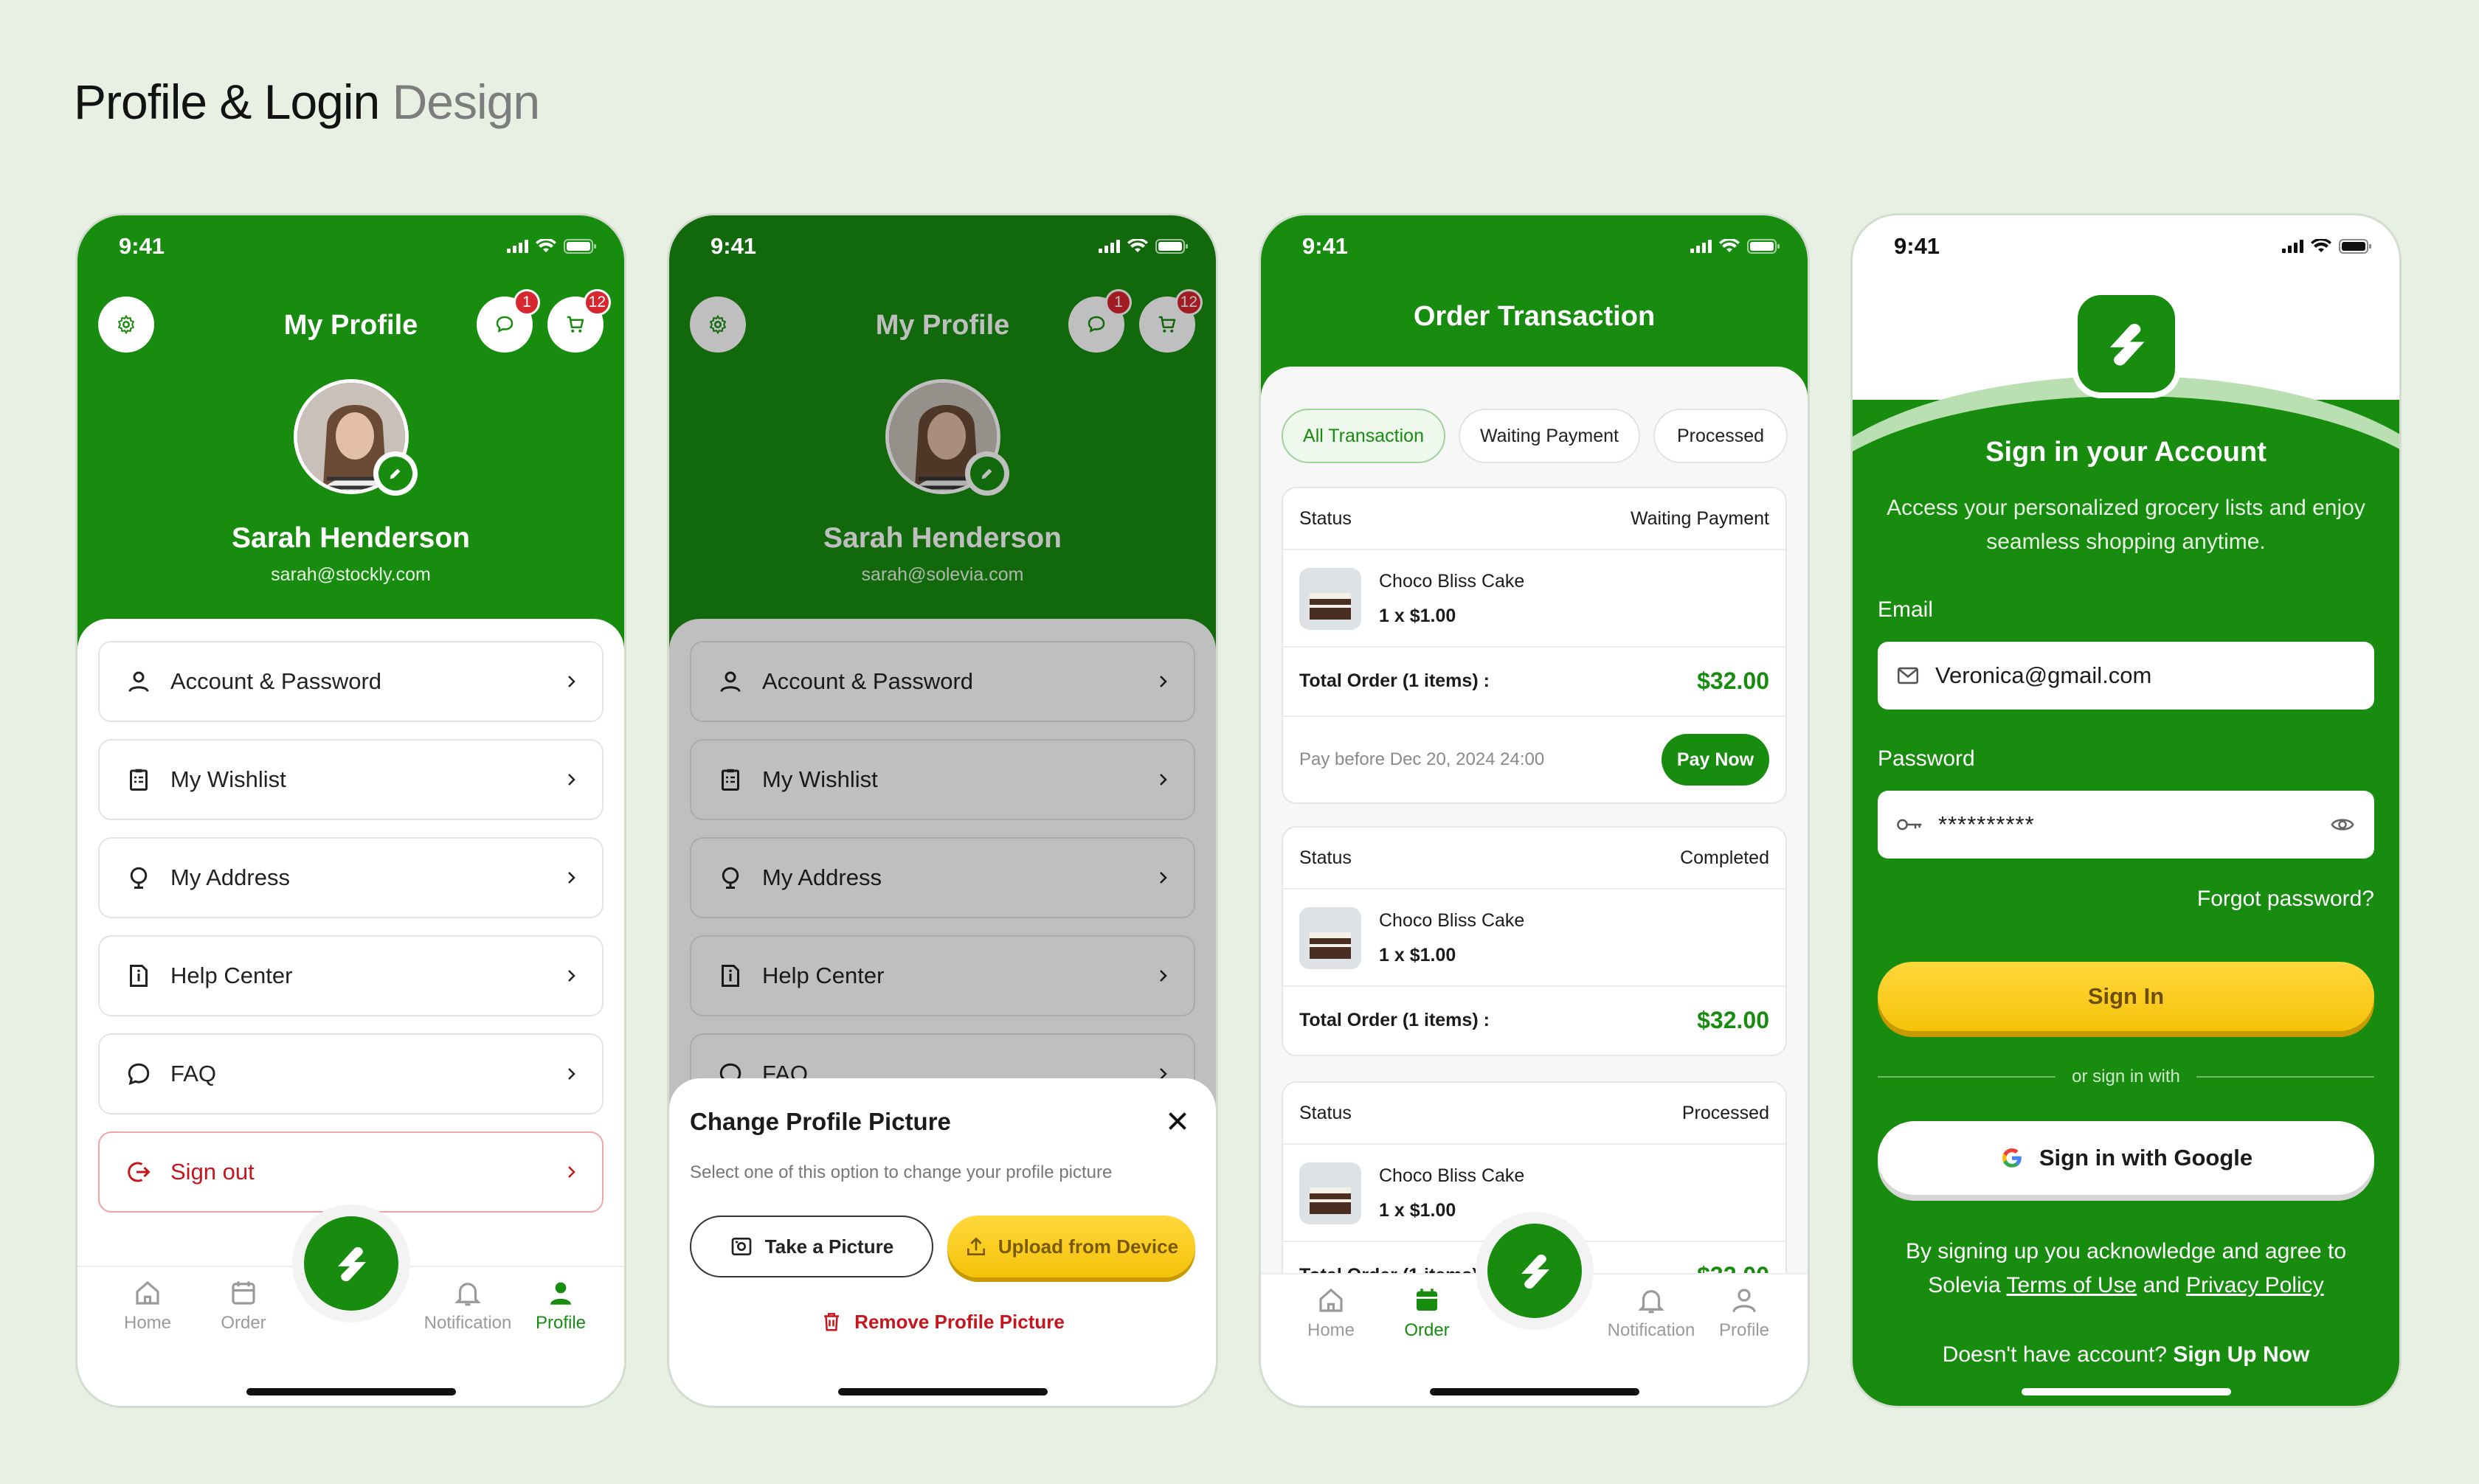 The width and height of the screenshot is (2479, 1484). I want to click on chat-bubble-icon, so click(139, 1074).